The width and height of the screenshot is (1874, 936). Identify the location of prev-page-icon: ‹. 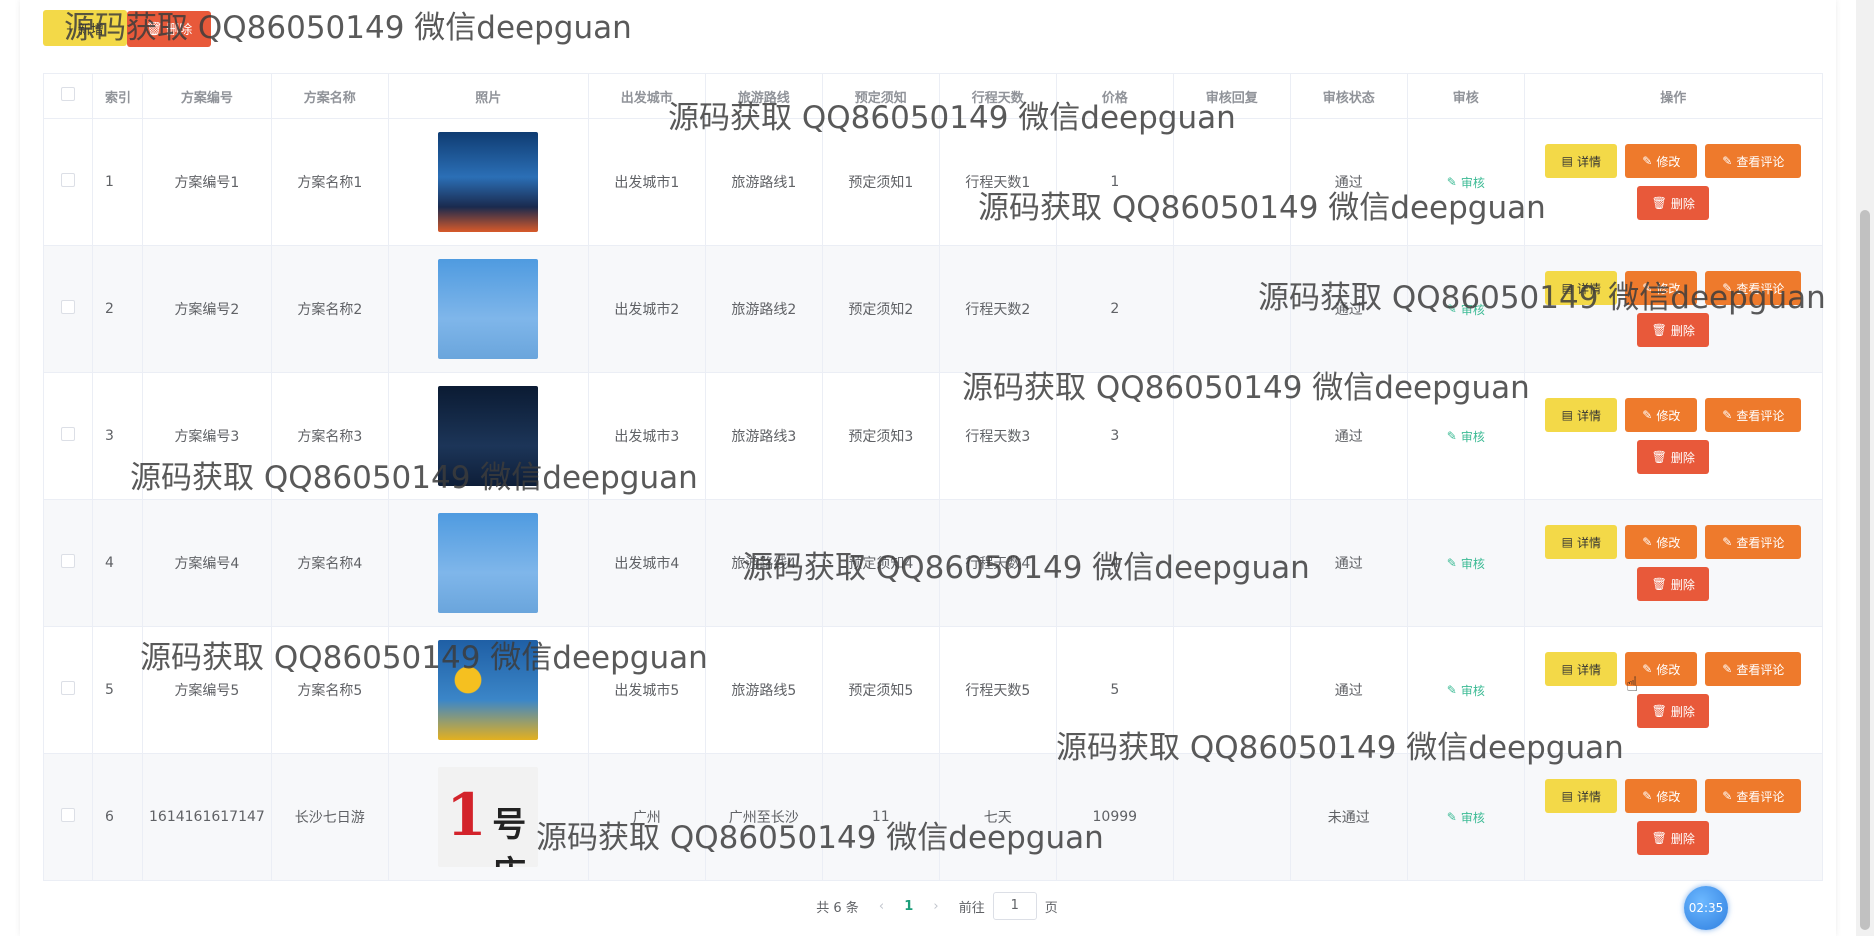
(881, 906).